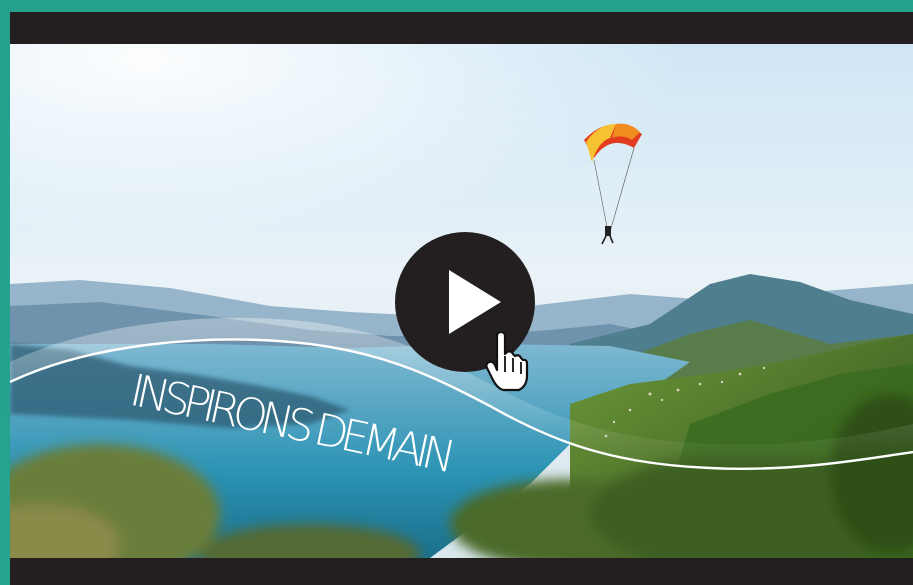  I want to click on player-top-bar, so click(461, 28).